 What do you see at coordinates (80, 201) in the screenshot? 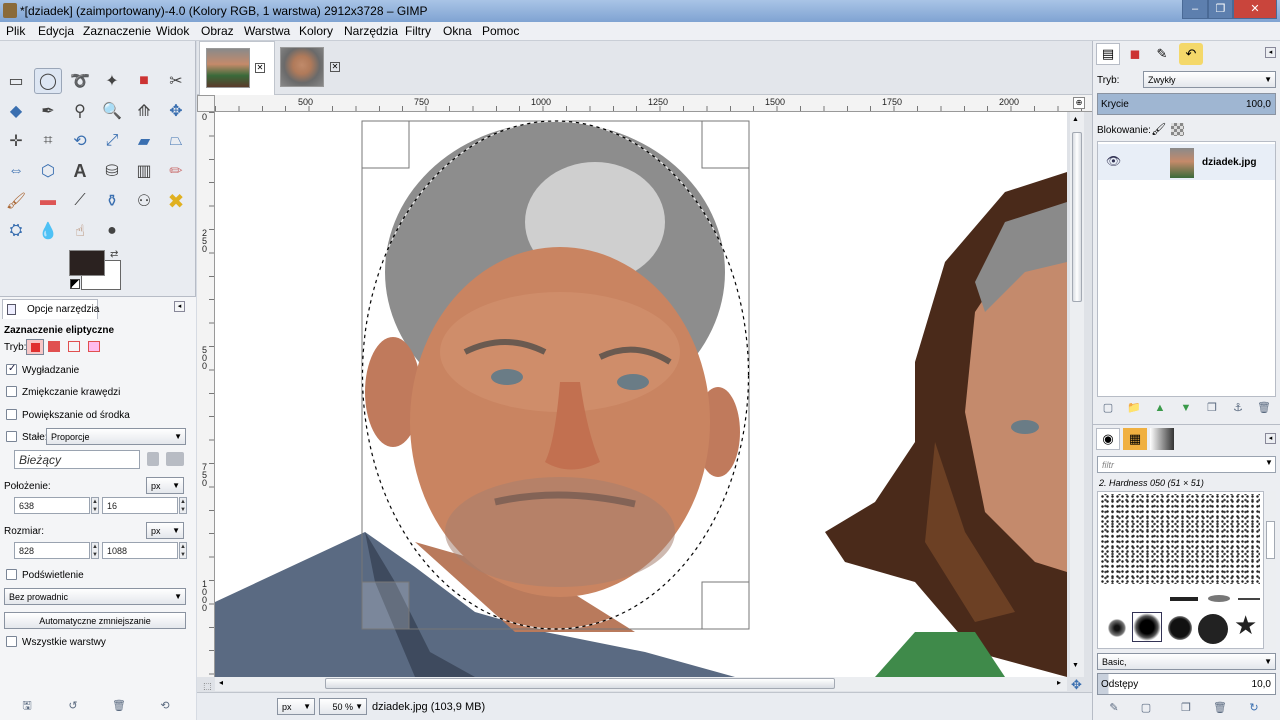
I see `airbrush-icon: ⟋` at bounding box center [80, 201].